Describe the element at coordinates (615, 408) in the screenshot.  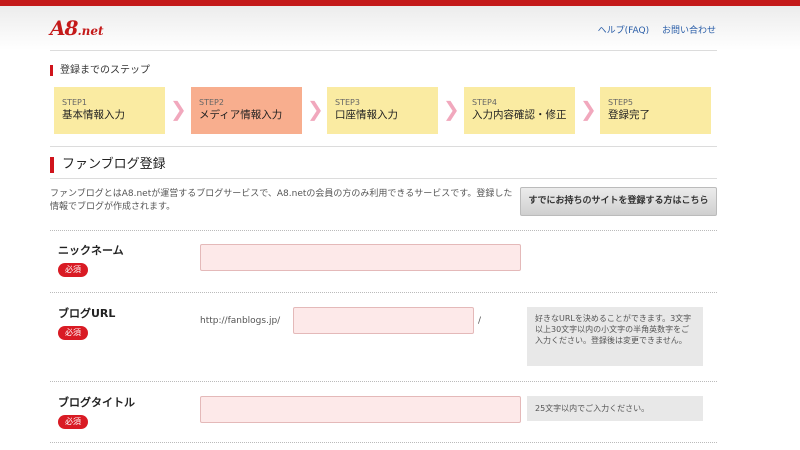
I see `blog-title-help: 25文字以内でご入力ください。` at that location.